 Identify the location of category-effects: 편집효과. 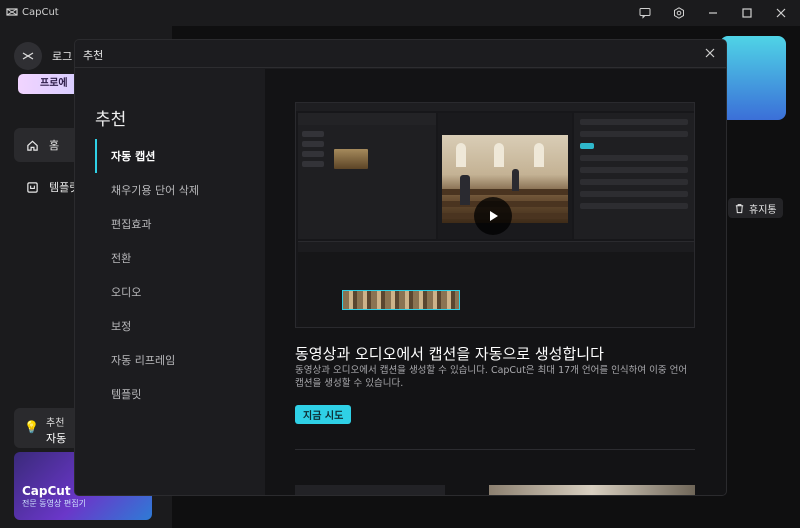
(175, 224).